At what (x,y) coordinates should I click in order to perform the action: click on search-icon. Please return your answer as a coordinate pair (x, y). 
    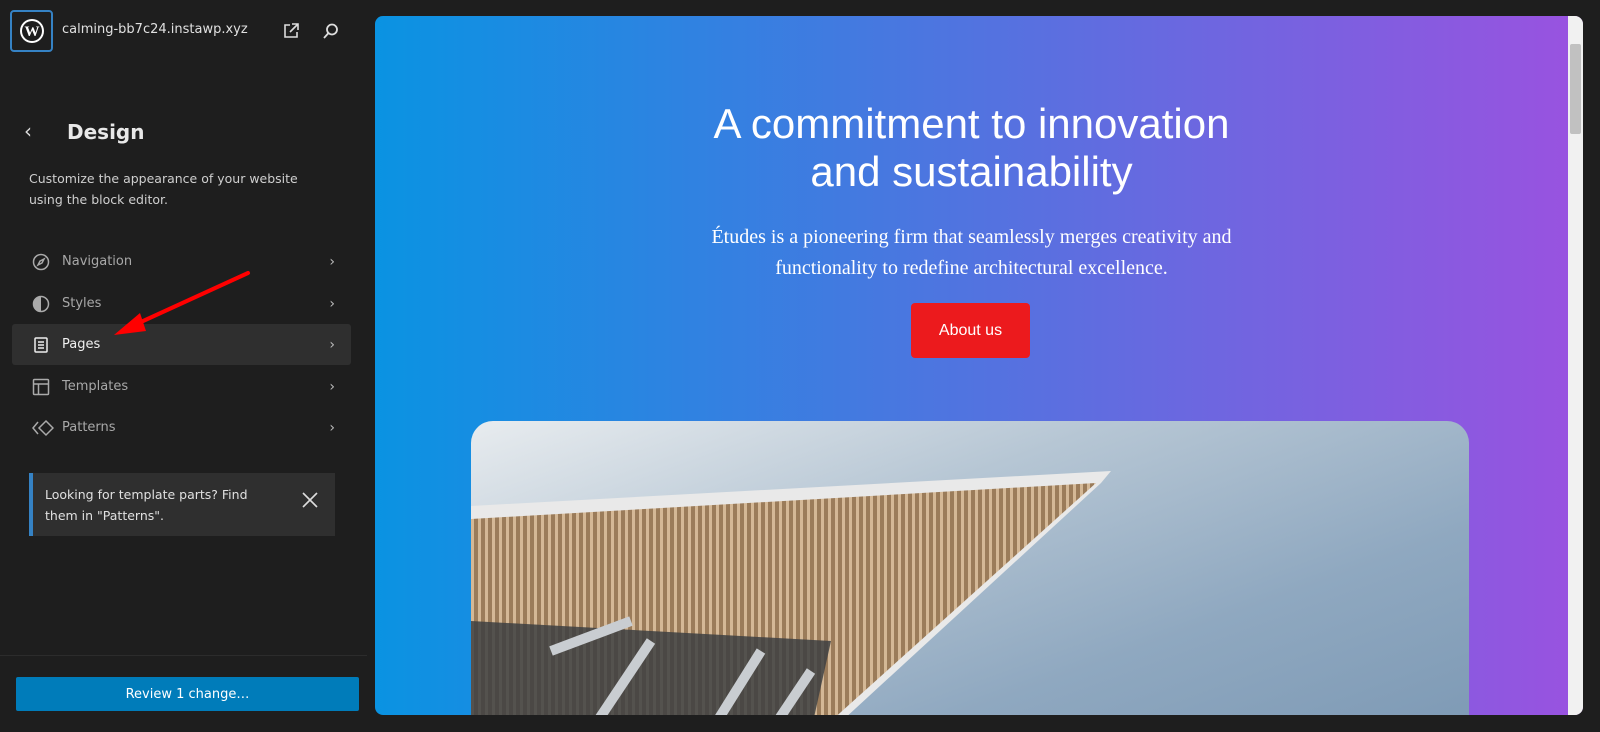
    Looking at the image, I should click on (331, 33).